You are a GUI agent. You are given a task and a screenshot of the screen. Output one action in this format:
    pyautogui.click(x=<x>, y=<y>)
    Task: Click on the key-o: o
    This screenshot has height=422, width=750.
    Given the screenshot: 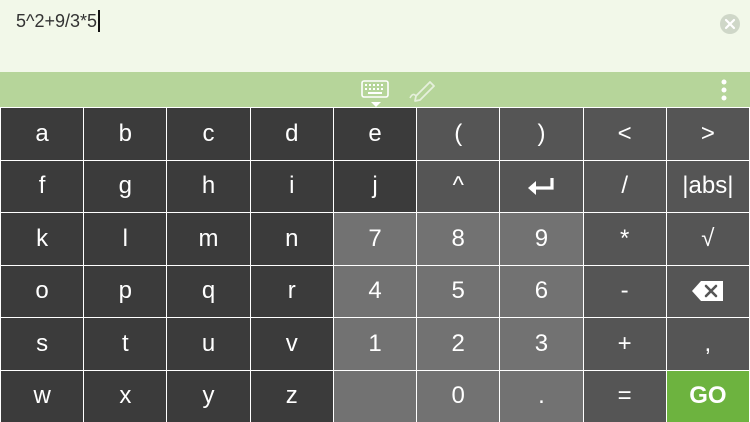 What is the action you would take?
    pyautogui.click(x=42, y=291)
    